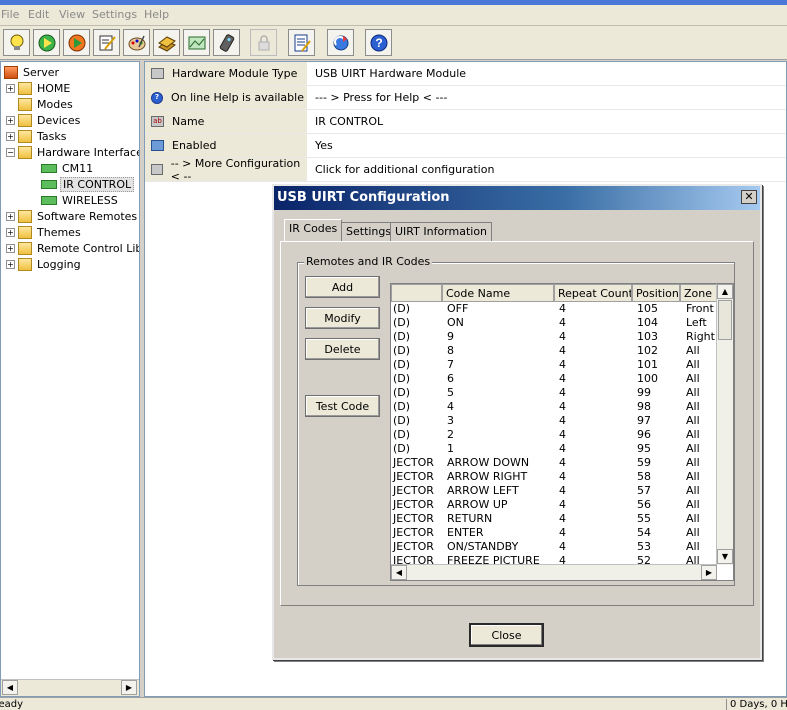  What do you see at coordinates (506, 635) in the screenshot?
I see `close-button: Close` at bounding box center [506, 635].